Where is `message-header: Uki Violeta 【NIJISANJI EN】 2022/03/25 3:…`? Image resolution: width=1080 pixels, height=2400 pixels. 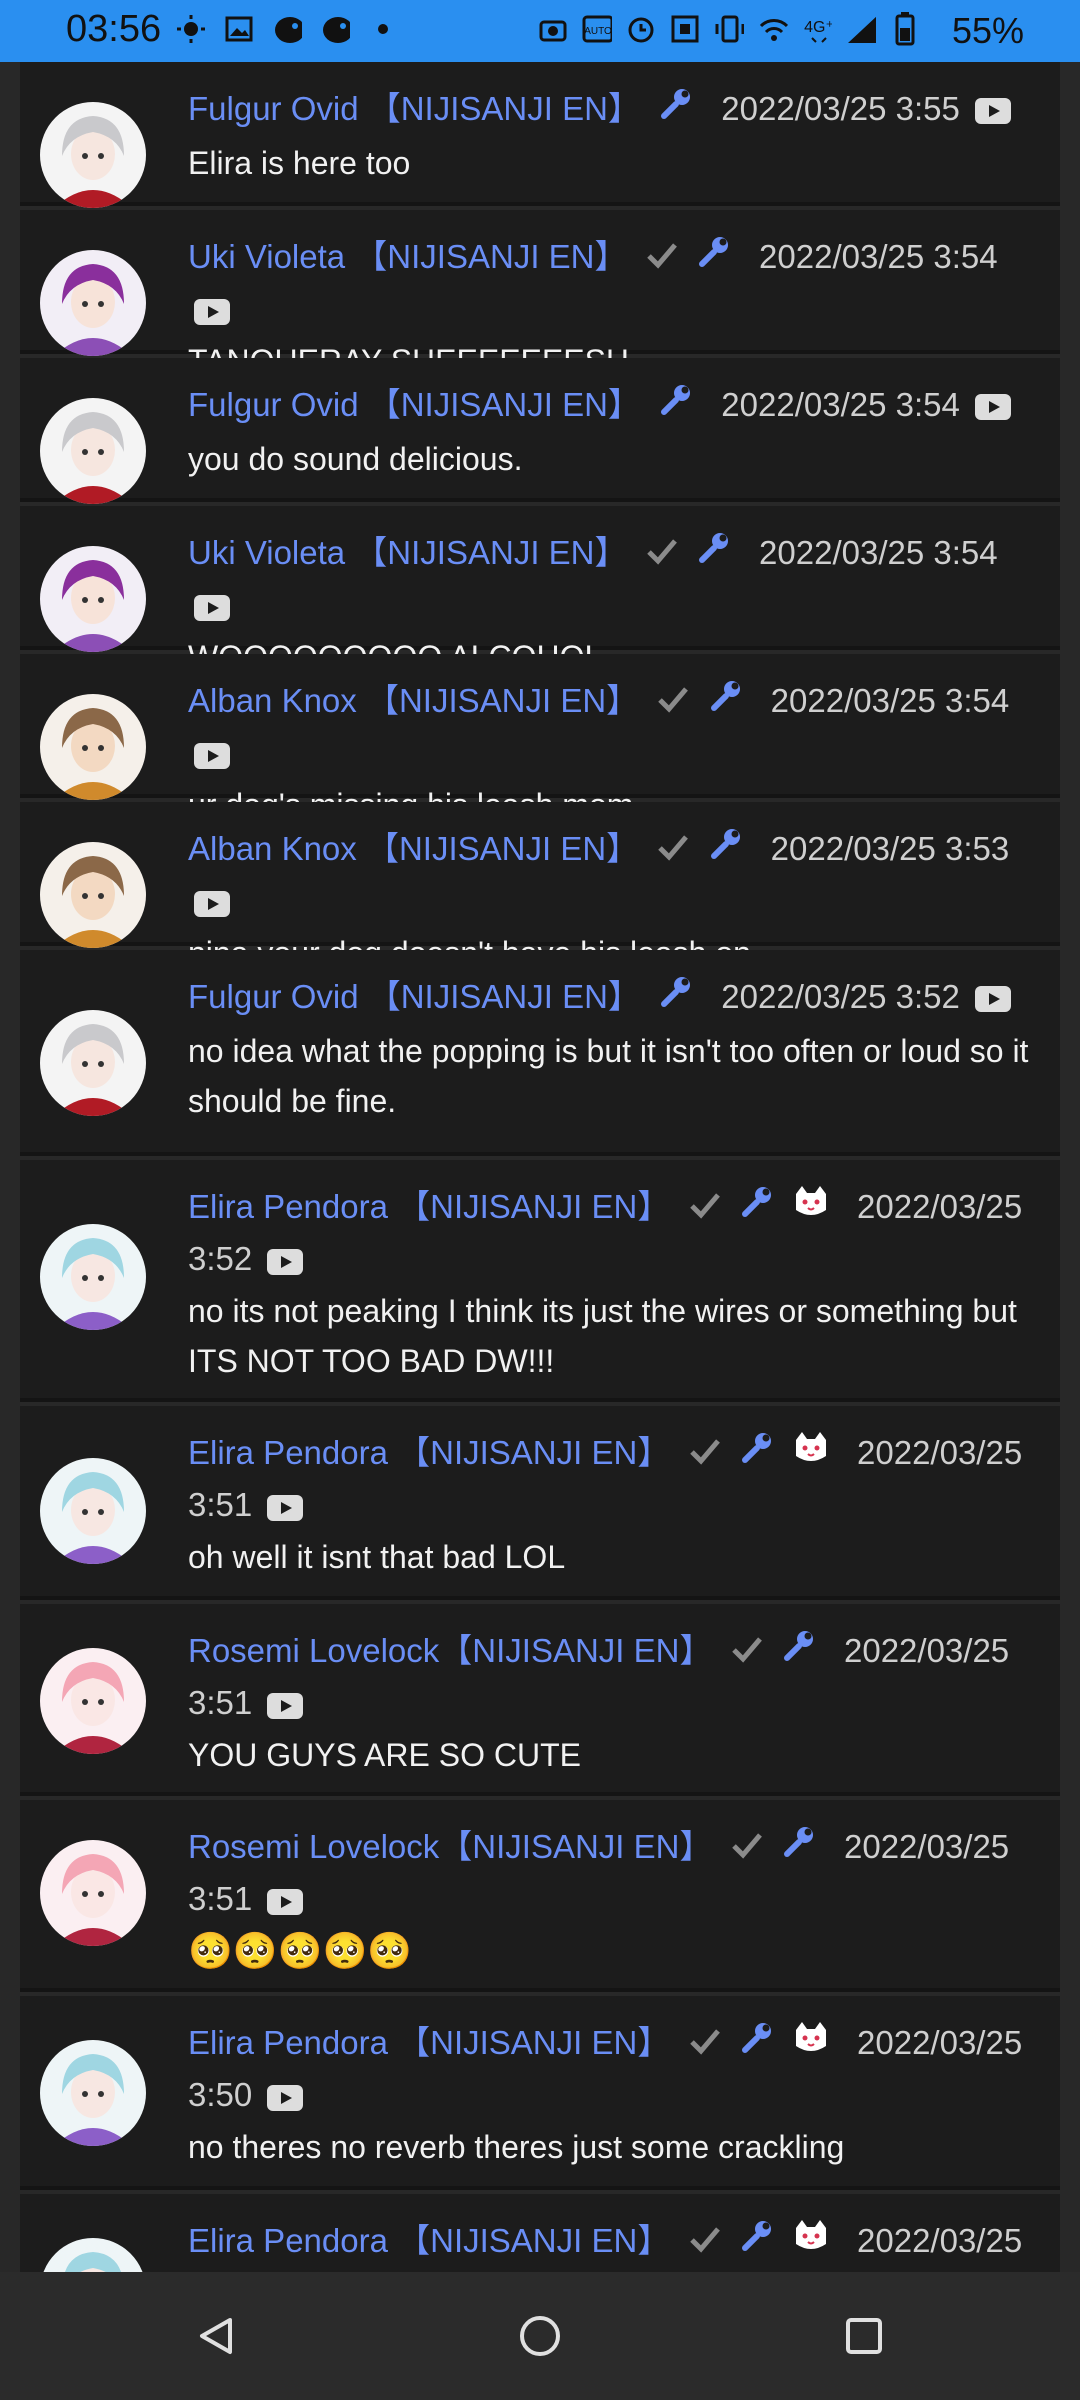
message-header: Uki Violeta 【NIJISANJI EN】 2022/03/25 3:… is located at coordinates (618, 283).